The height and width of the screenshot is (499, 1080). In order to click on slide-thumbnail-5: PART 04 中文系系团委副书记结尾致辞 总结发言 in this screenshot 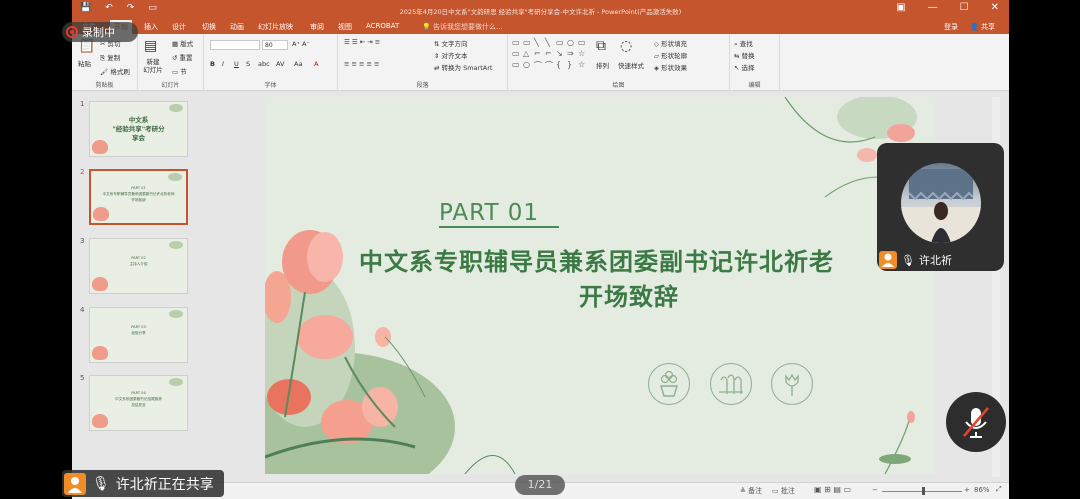, I will do `click(138, 403)`.